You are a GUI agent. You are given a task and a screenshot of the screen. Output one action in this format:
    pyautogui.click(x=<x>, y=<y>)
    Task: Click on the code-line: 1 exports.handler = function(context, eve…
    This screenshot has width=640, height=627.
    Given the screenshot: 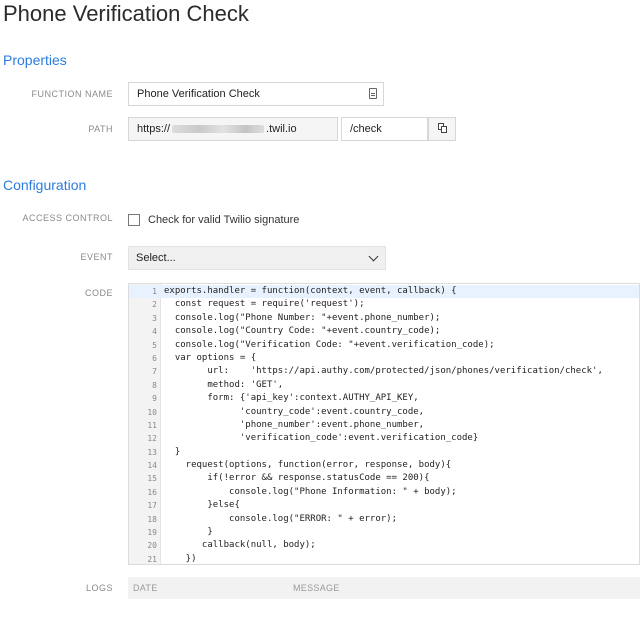 What is the action you would take?
    pyautogui.click(x=384, y=291)
    